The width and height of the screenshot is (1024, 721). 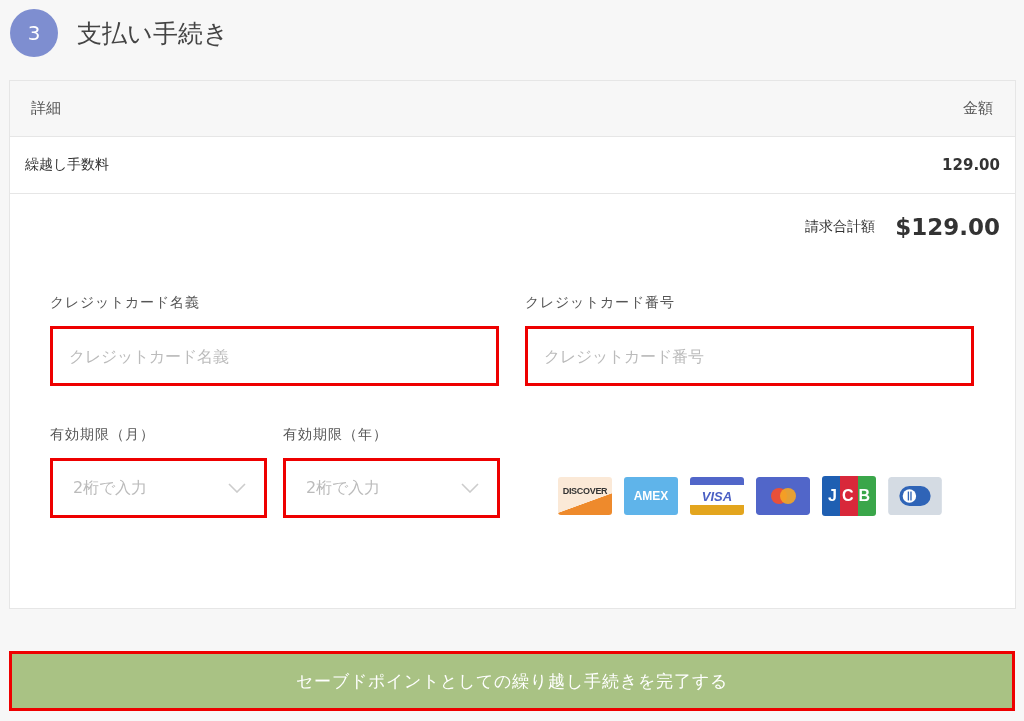 What do you see at coordinates (46, 108) in the screenshot?
I see `column-header: 詳細` at bounding box center [46, 108].